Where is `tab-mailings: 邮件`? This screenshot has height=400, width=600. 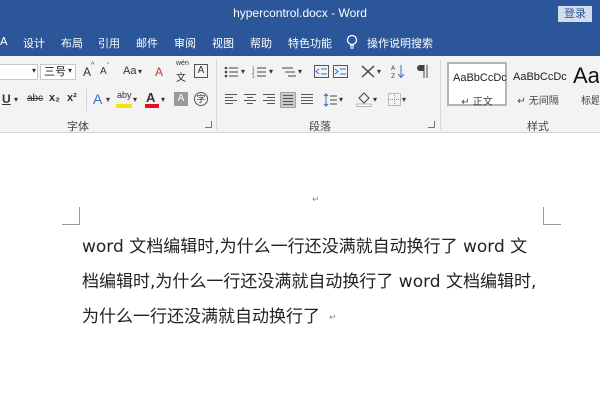
tab-mailings: 邮件 is located at coordinates (147, 43).